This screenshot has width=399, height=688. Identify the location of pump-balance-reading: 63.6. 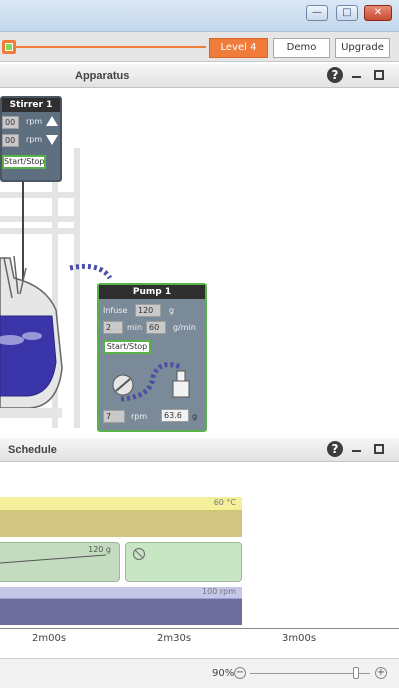
(175, 415).